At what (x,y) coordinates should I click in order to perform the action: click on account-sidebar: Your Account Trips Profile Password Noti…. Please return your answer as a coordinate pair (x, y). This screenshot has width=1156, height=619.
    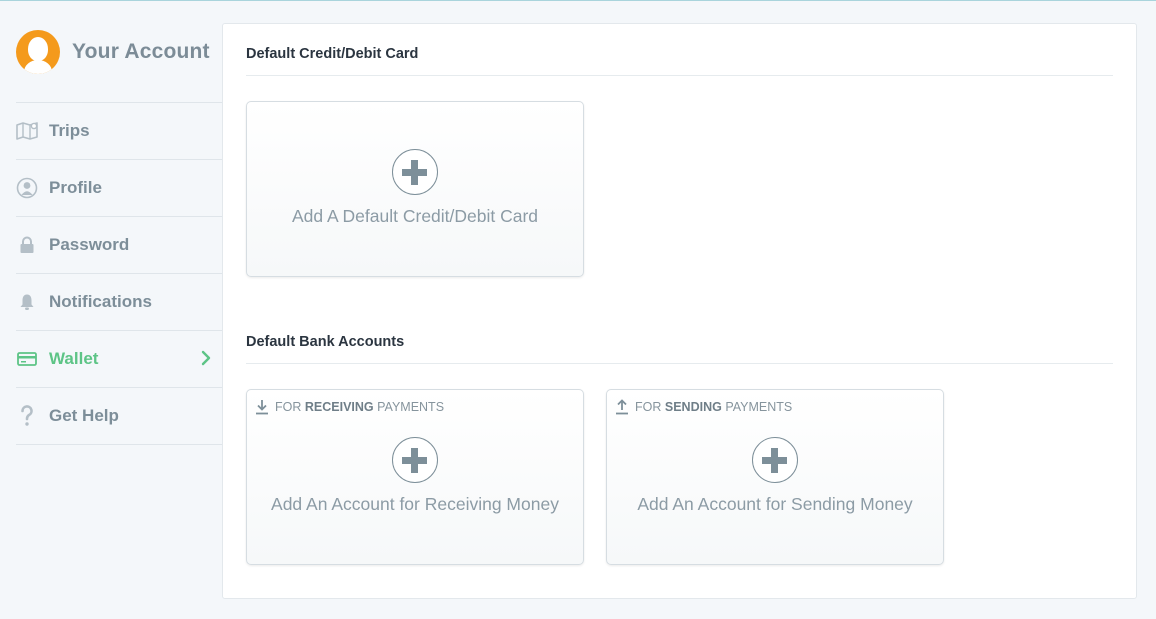
    Looking at the image, I should click on (119, 223).